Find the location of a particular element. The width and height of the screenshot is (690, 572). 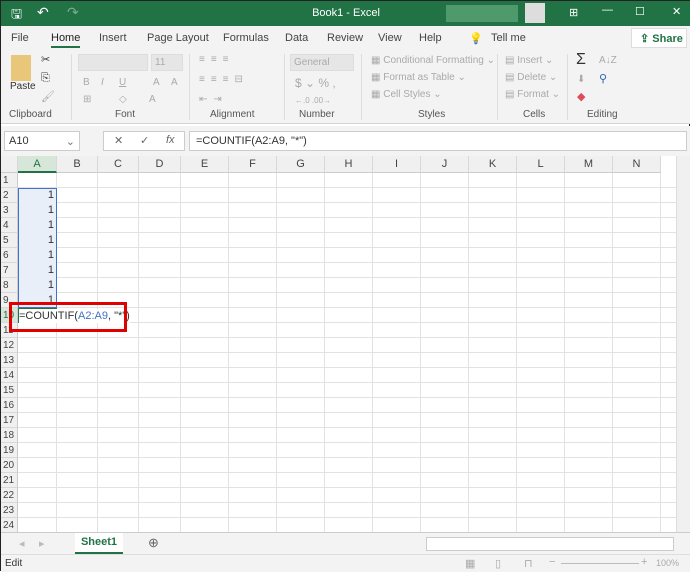

conditional-formatting-button: ▦ Conditional Formatting ⌄ is located at coordinates (433, 60).